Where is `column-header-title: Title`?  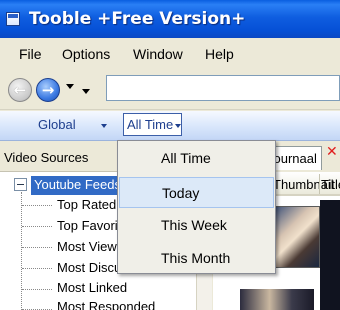 column-header-title: Title is located at coordinates (330, 184).